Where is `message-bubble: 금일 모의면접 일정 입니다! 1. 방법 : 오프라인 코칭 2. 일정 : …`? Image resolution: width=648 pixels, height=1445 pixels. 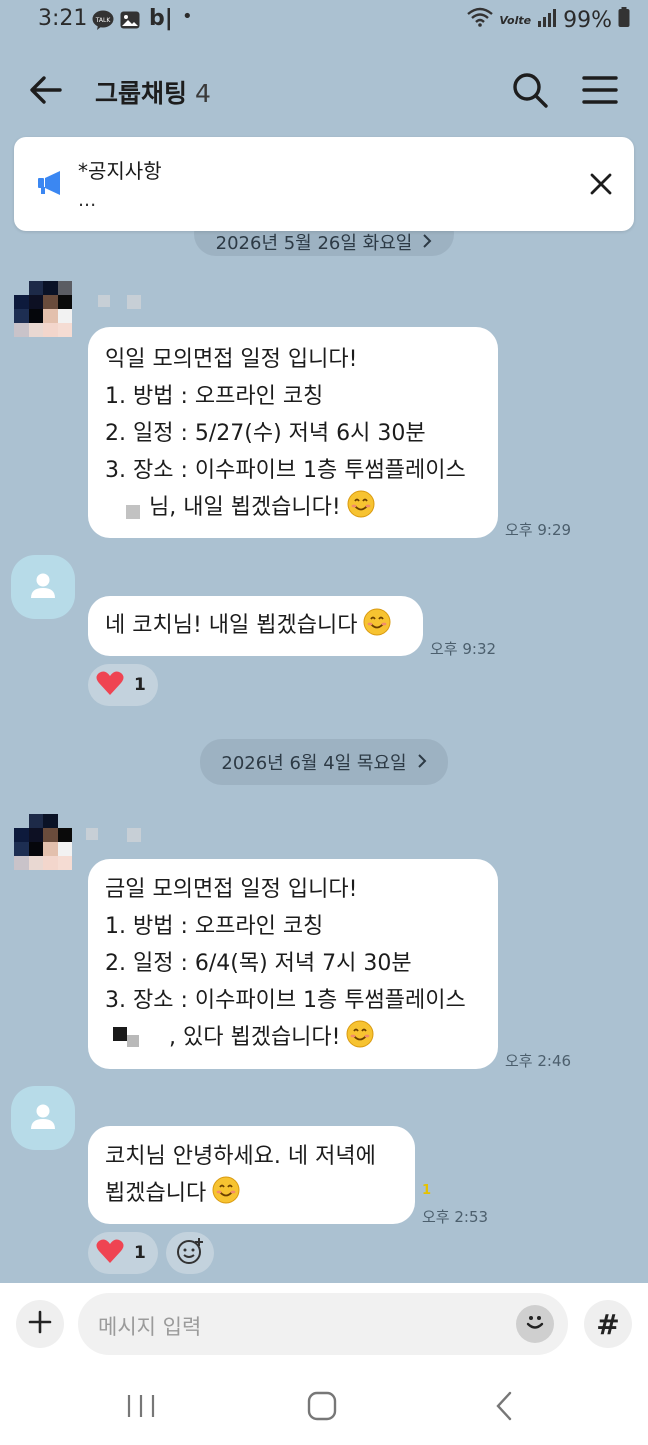
message-bubble: 금일 모의면접 일정 입니다! 1. 방법 : 오프라인 코칭 2. 일정 : … is located at coordinates (293, 964).